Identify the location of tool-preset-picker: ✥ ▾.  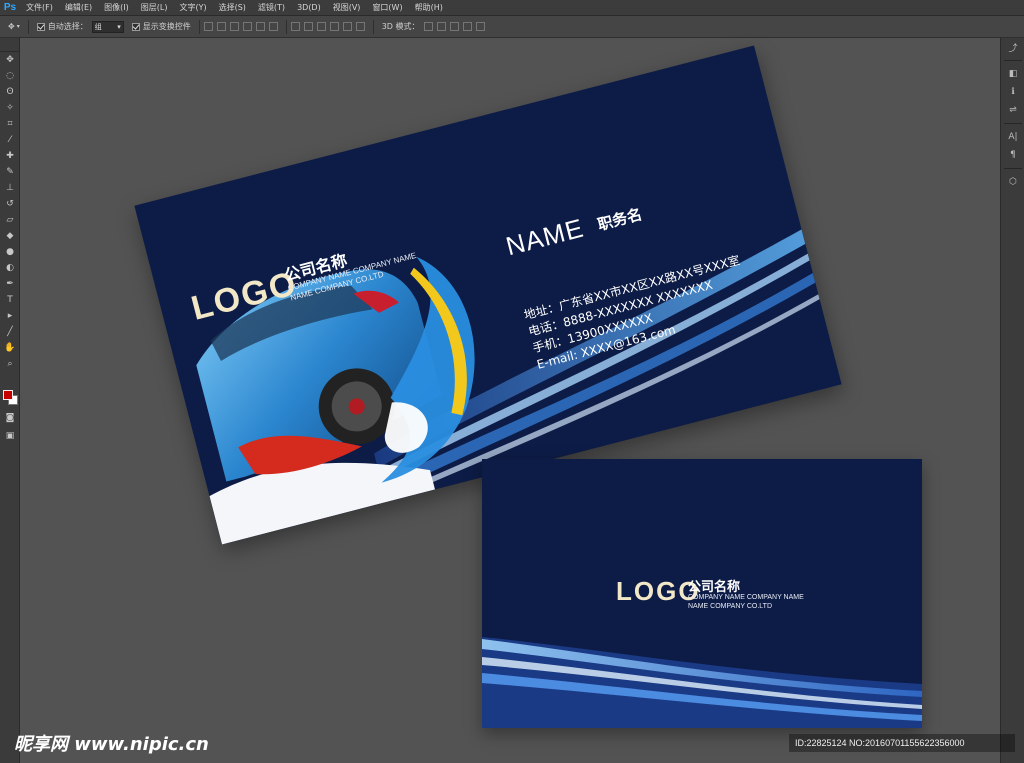
(14, 26).